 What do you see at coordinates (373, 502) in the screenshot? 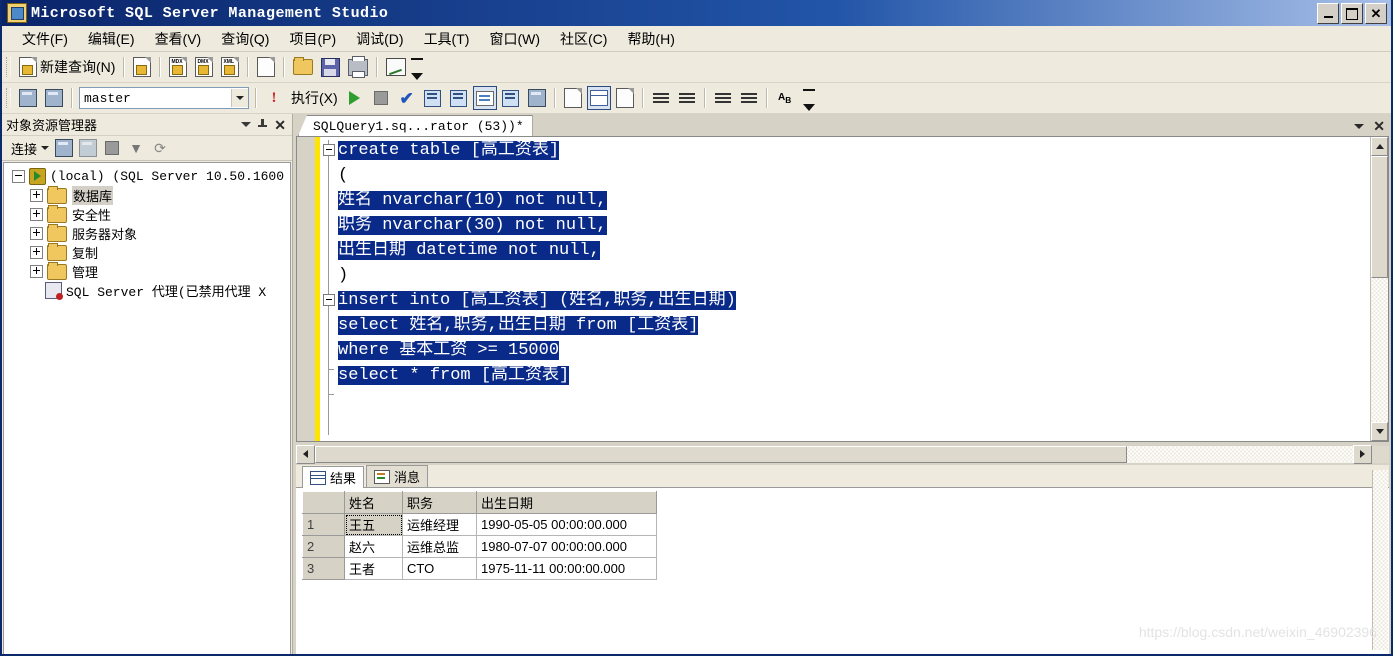
I see `column-header-name: 姓名` at bounding box center [373, 502].